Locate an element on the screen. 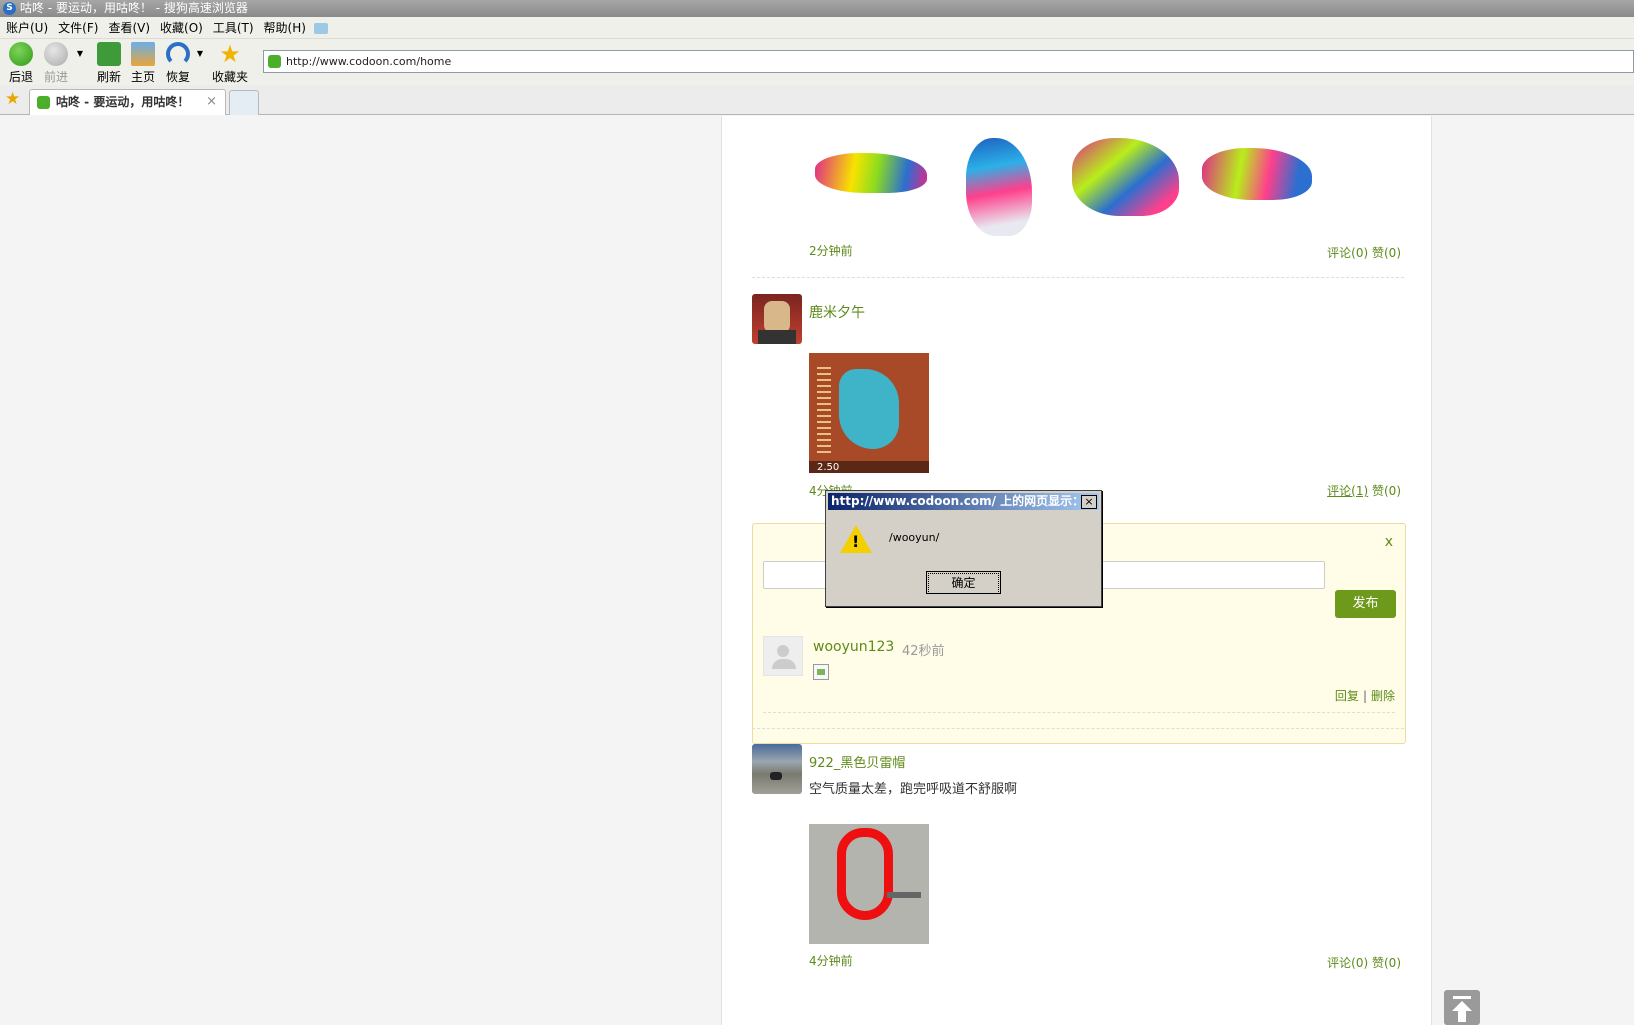  comment-close-button: x is located at coordinates (1389, 542).